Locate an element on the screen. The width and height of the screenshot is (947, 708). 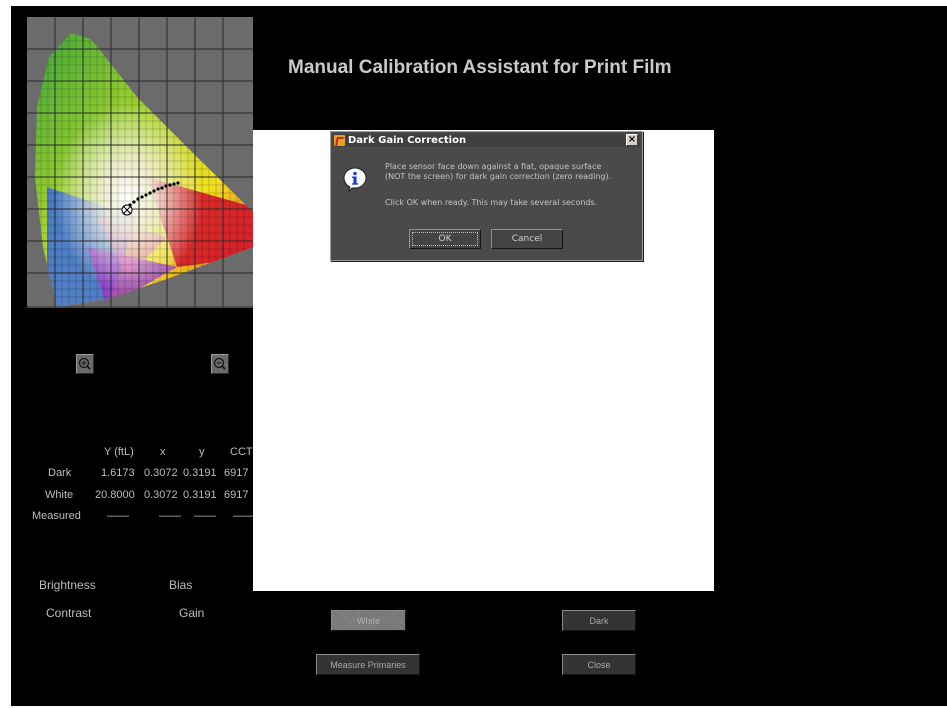
col-header-yc: y is located at coordinates (202, 452).